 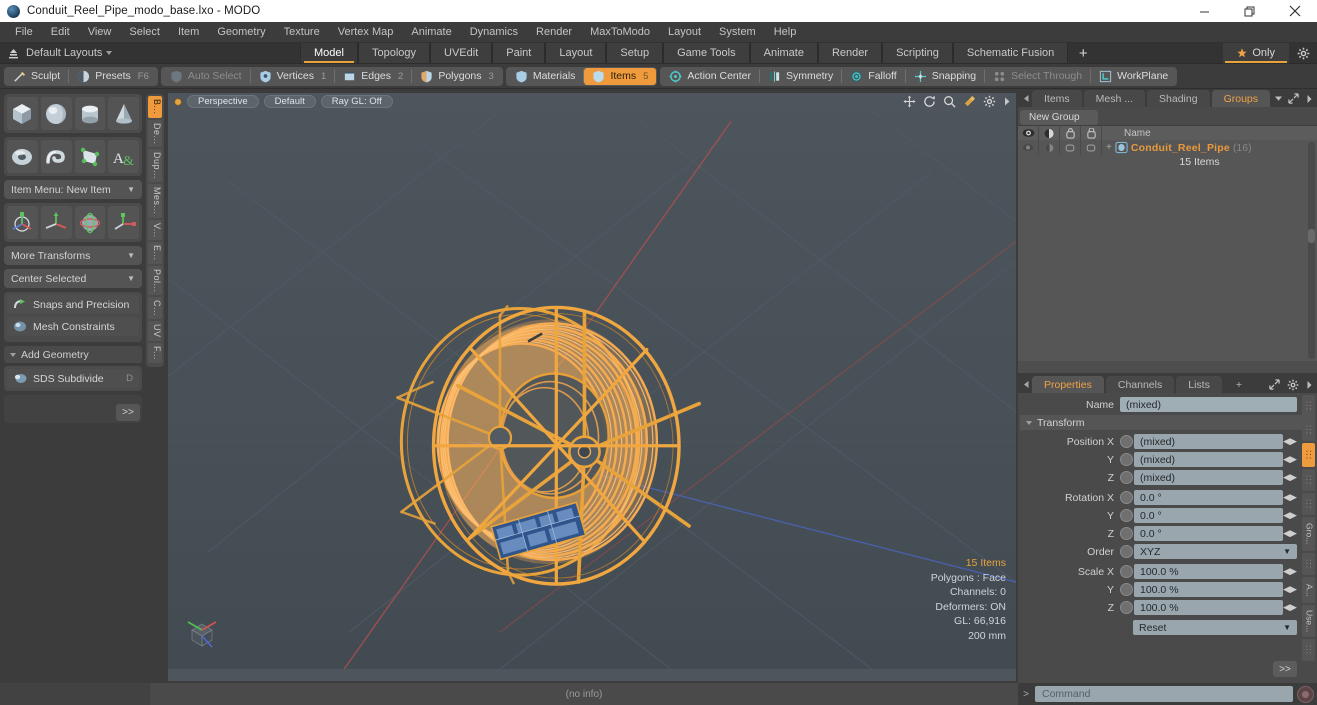 What do you see at coordinates (710, 76) in the screenshot?
I see `action-center-button: Action Center` at bounding box center [710, 76].